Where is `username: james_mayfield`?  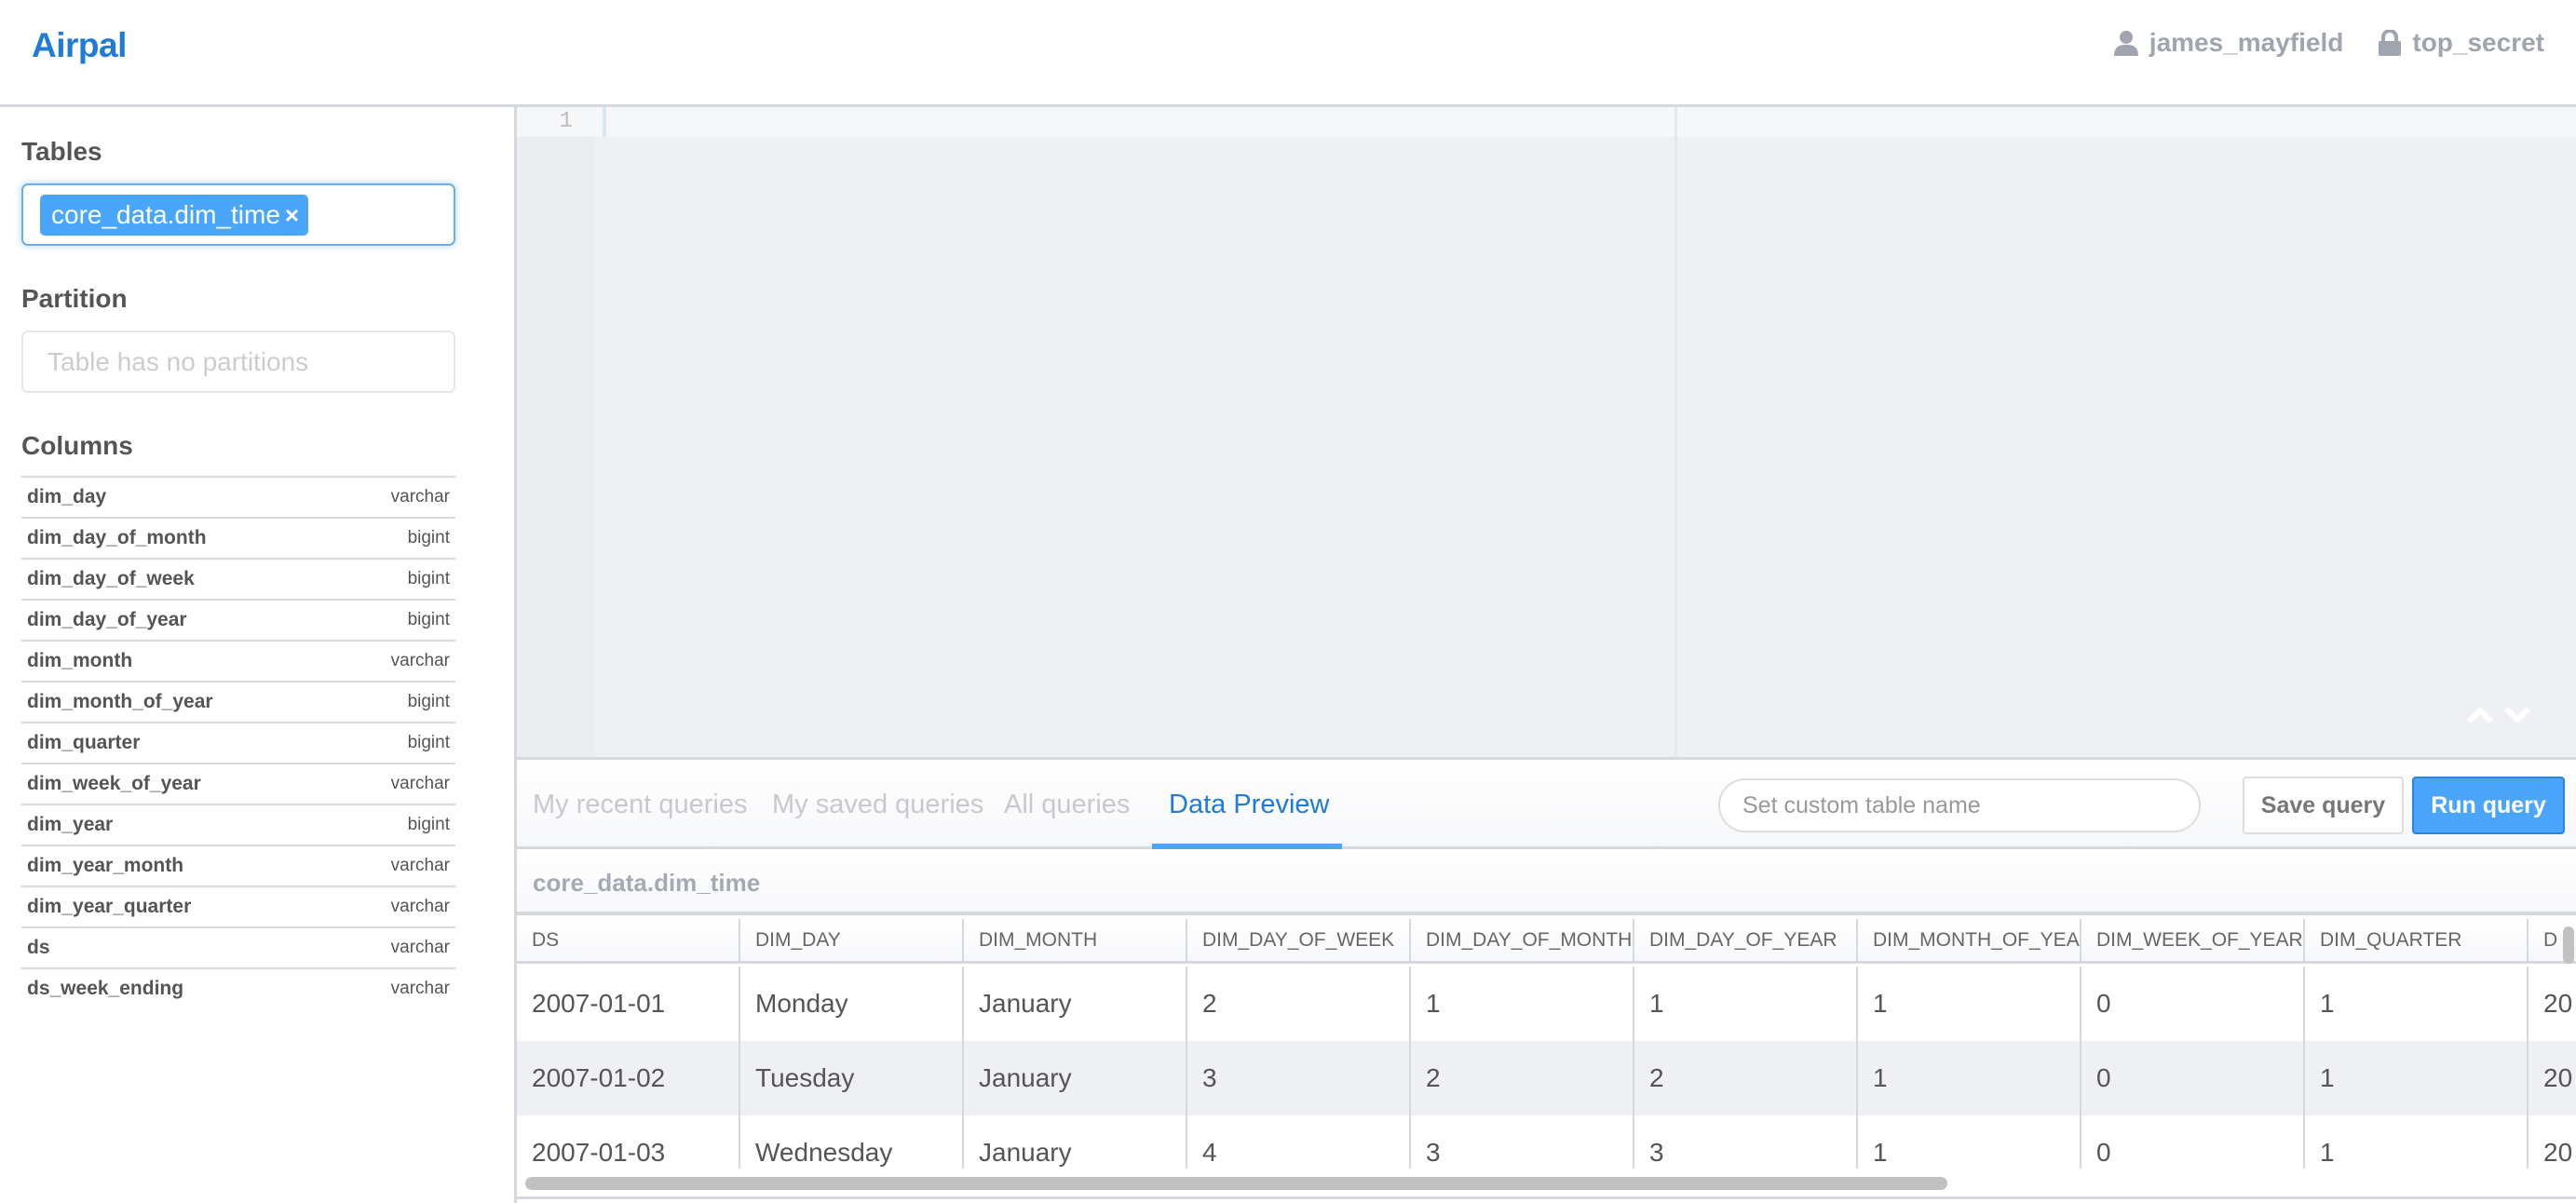
username: james_mayfield is located at coordinates (2246, 42).